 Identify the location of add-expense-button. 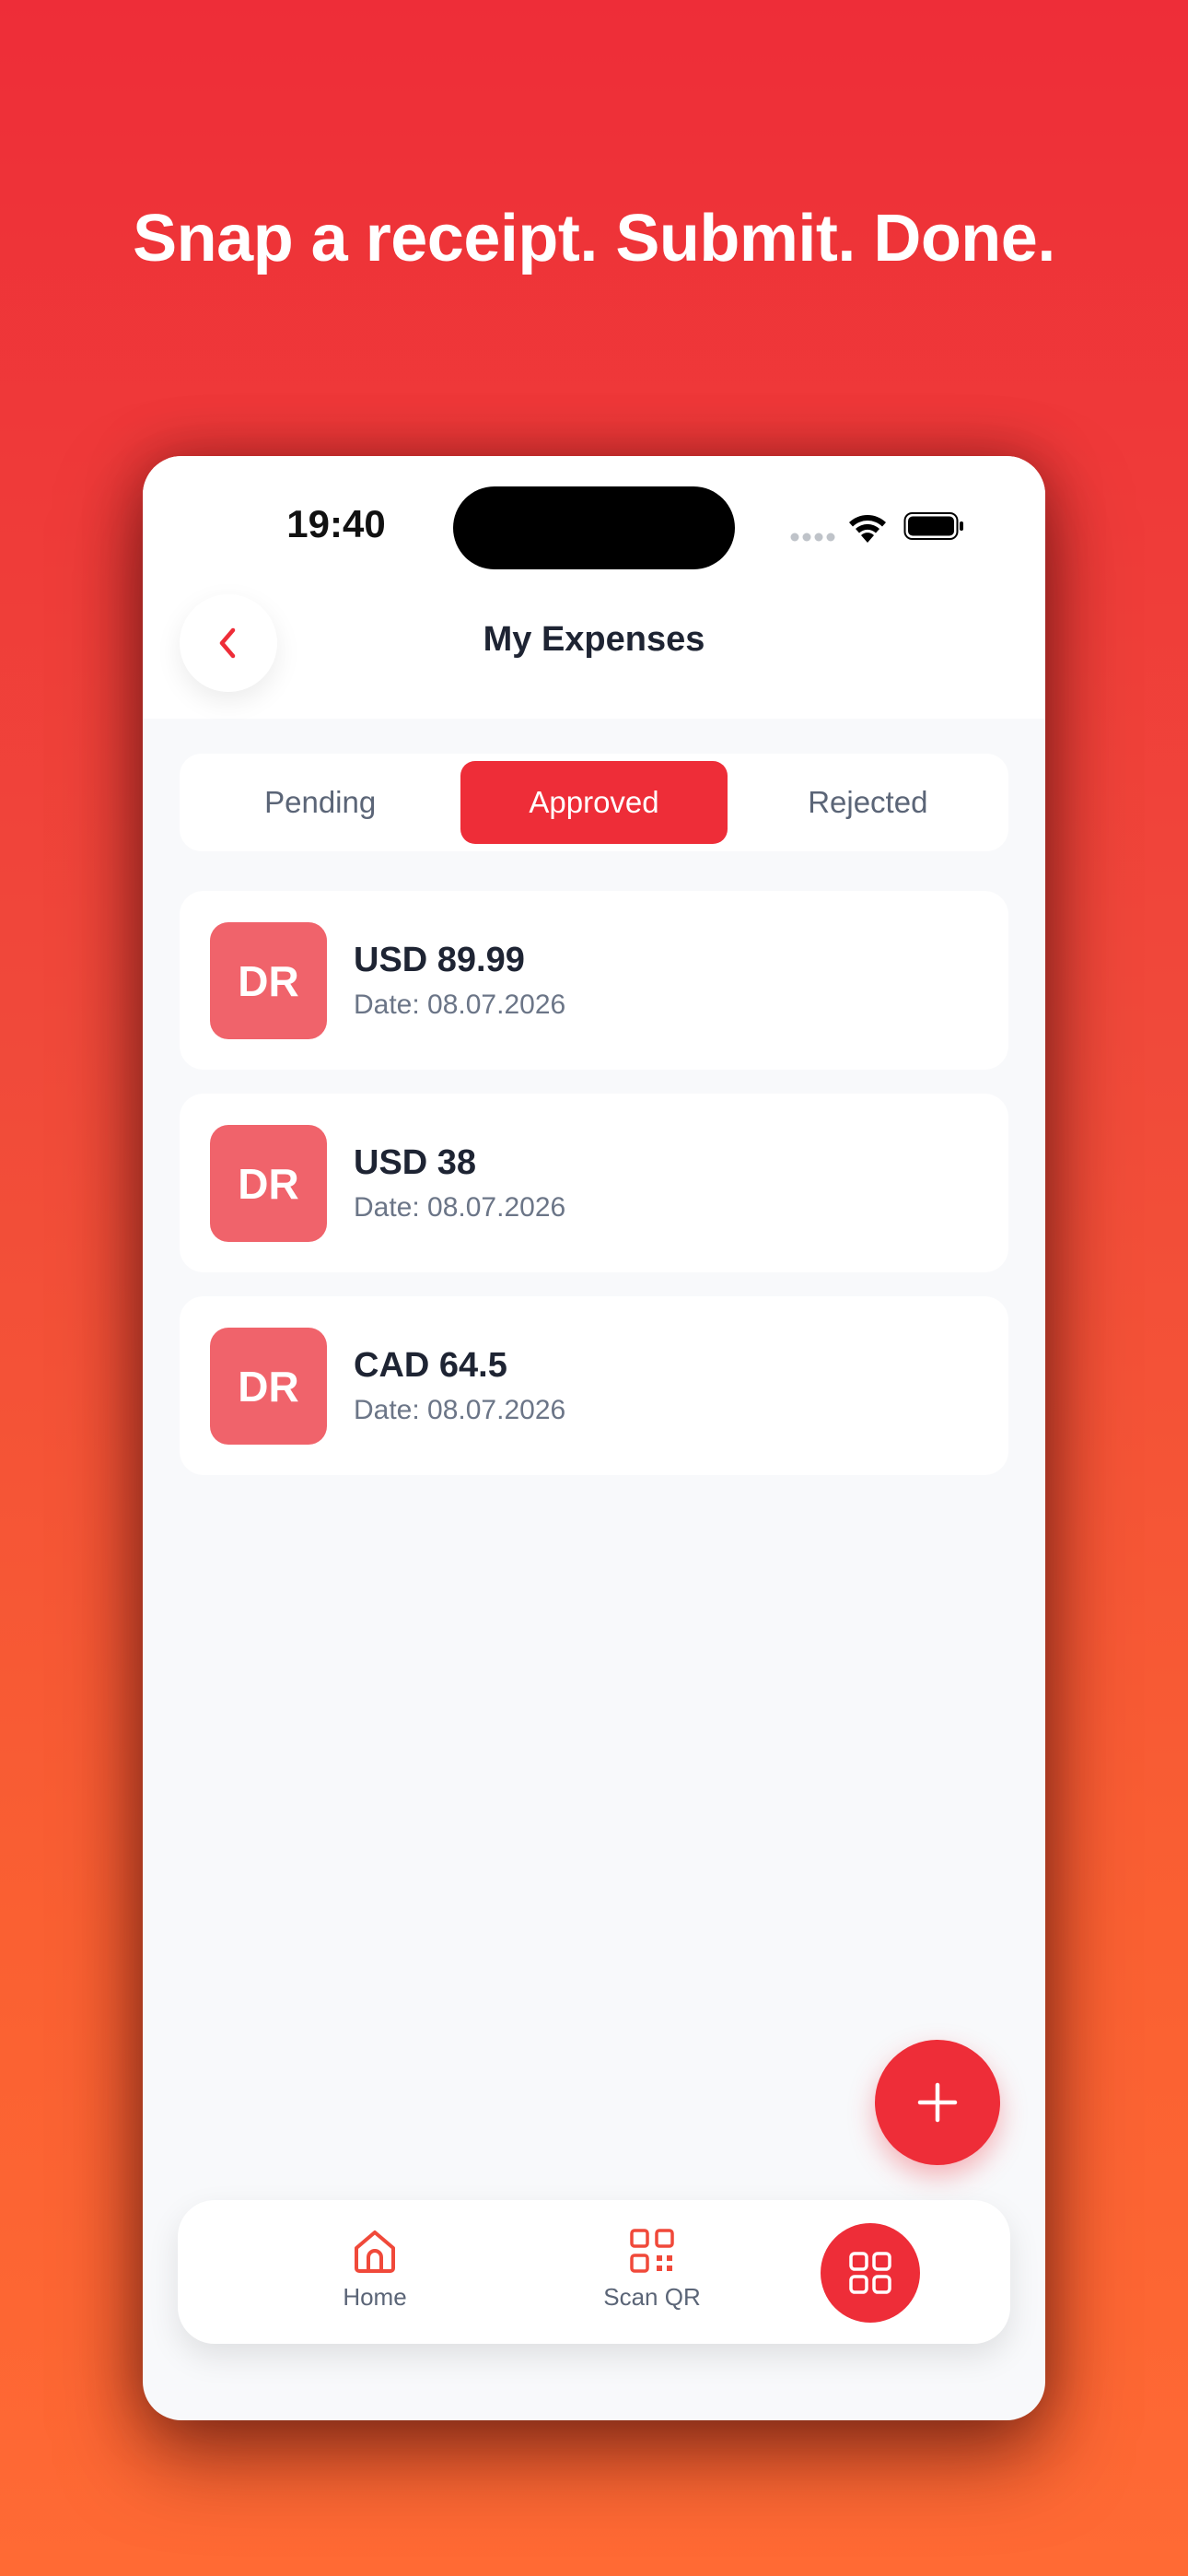
(937, 2102).